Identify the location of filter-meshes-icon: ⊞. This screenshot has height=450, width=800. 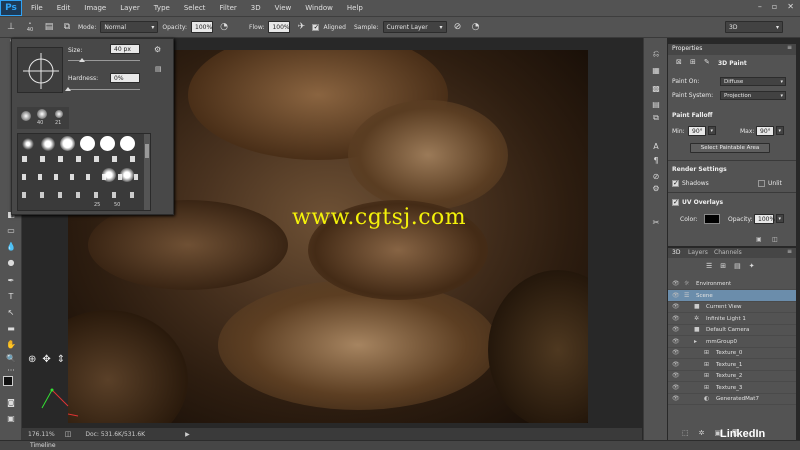
(723, 266).